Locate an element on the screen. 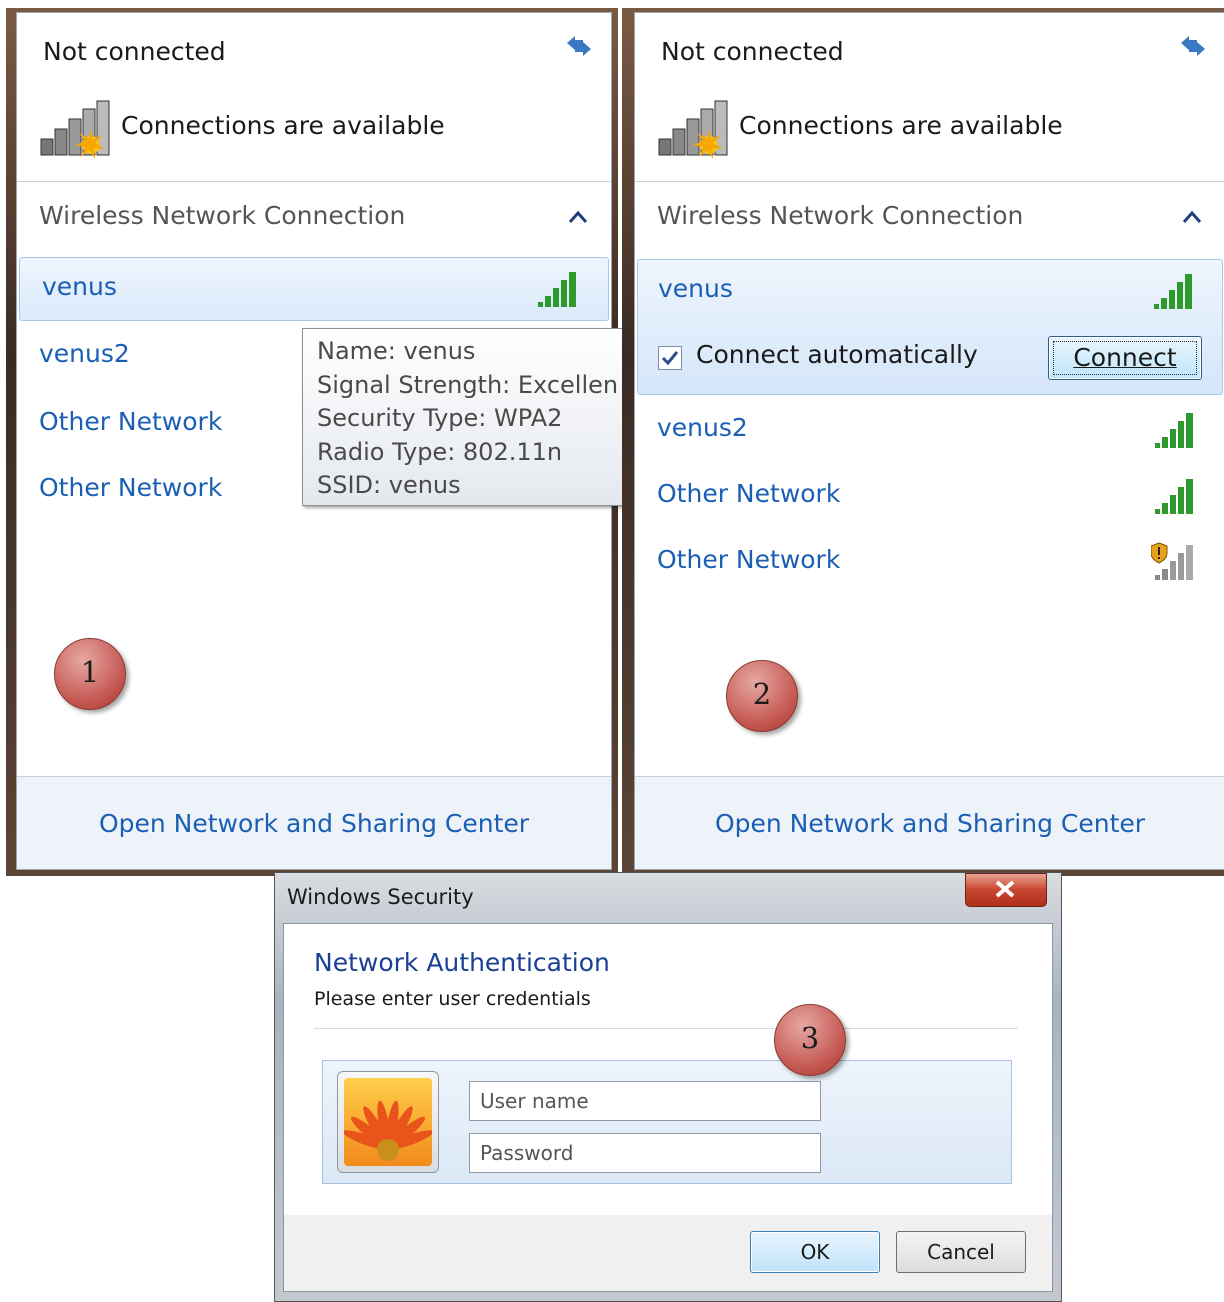 This screenshot has height=1302, width=1224. cancel-button: Cancel is located at coordinates (961, 1252).